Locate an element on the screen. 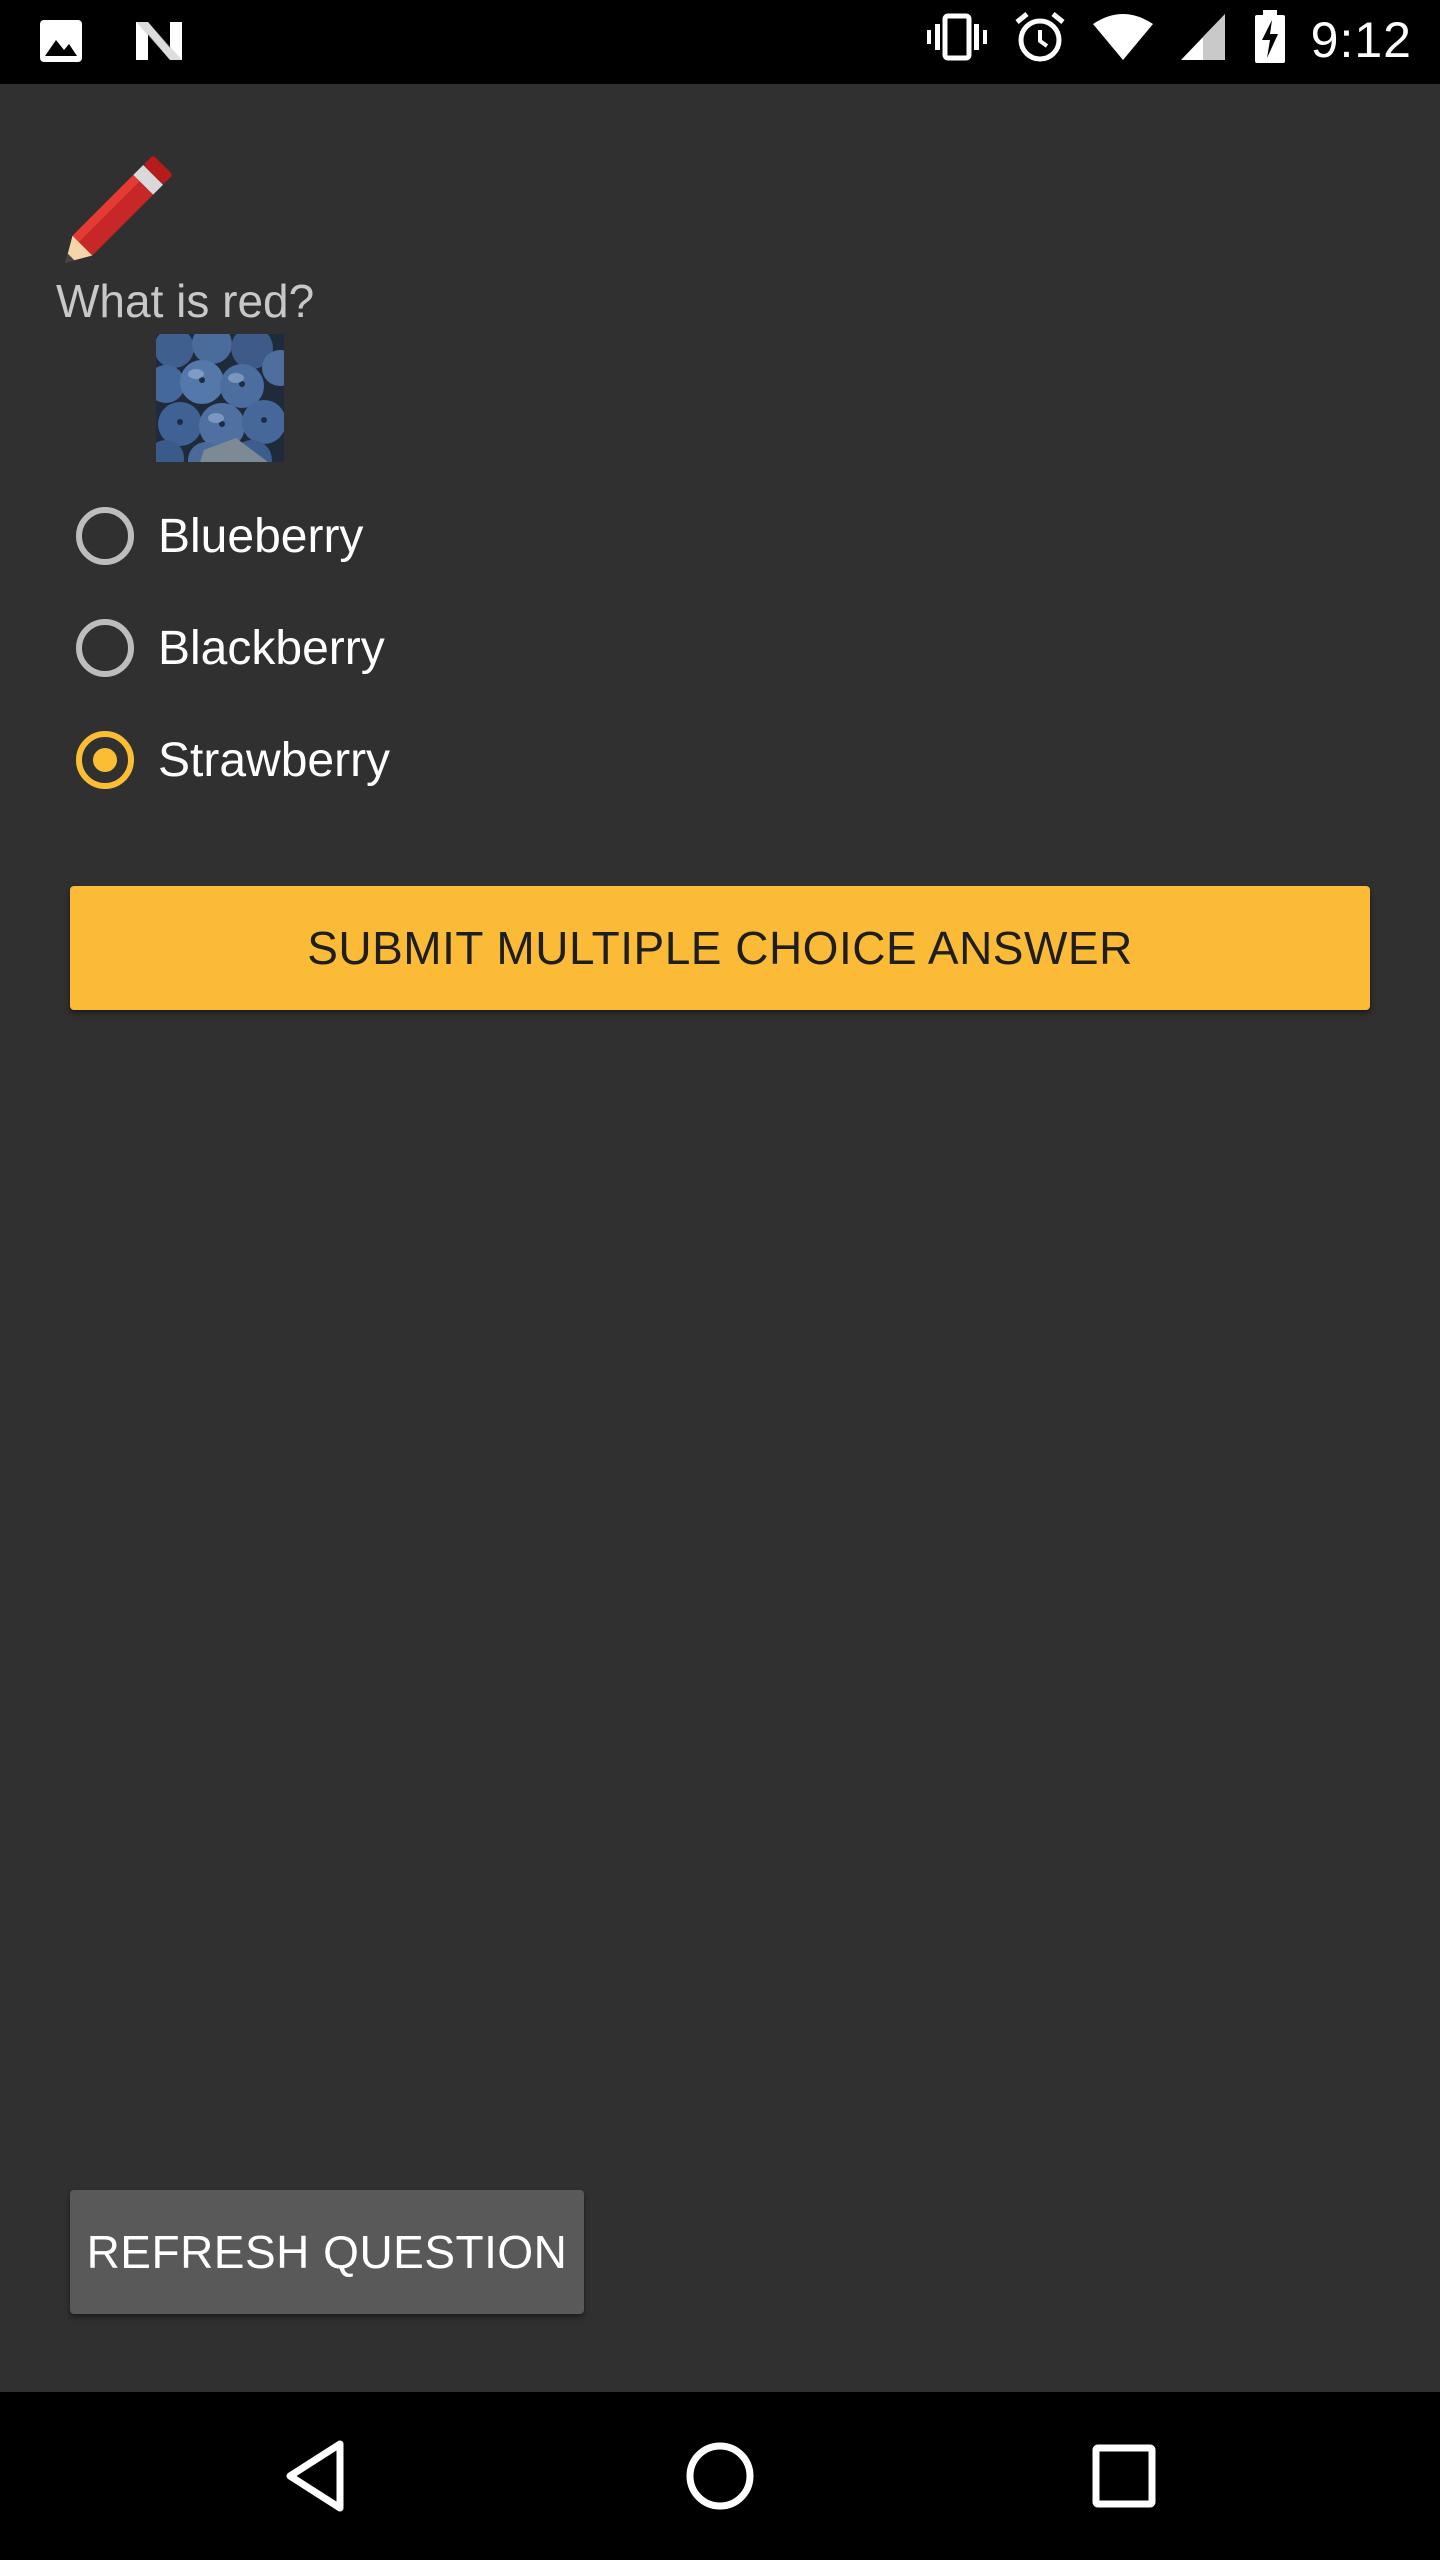 The image size is (1440, 2560). answer-options: Blueberry Blackberry Strawberry is located at coordinates (233, 648).